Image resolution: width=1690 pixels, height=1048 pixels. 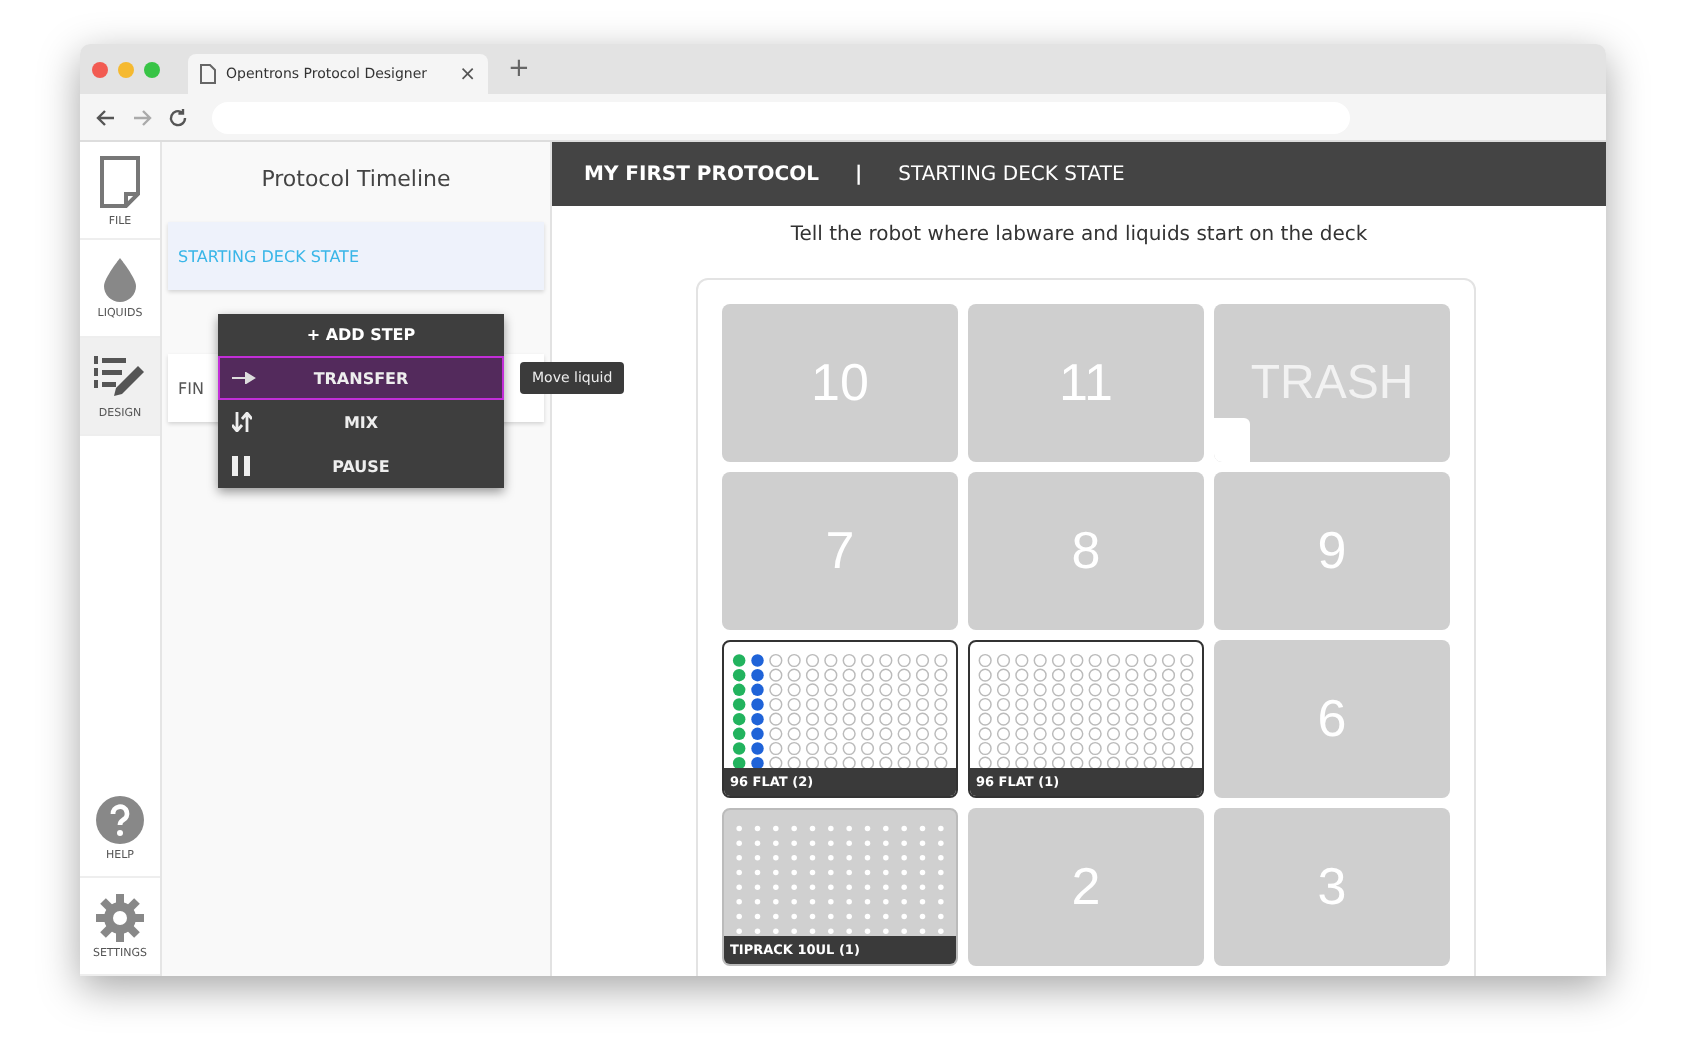 I want to click on pause-icon, so click(x=241, y=466).